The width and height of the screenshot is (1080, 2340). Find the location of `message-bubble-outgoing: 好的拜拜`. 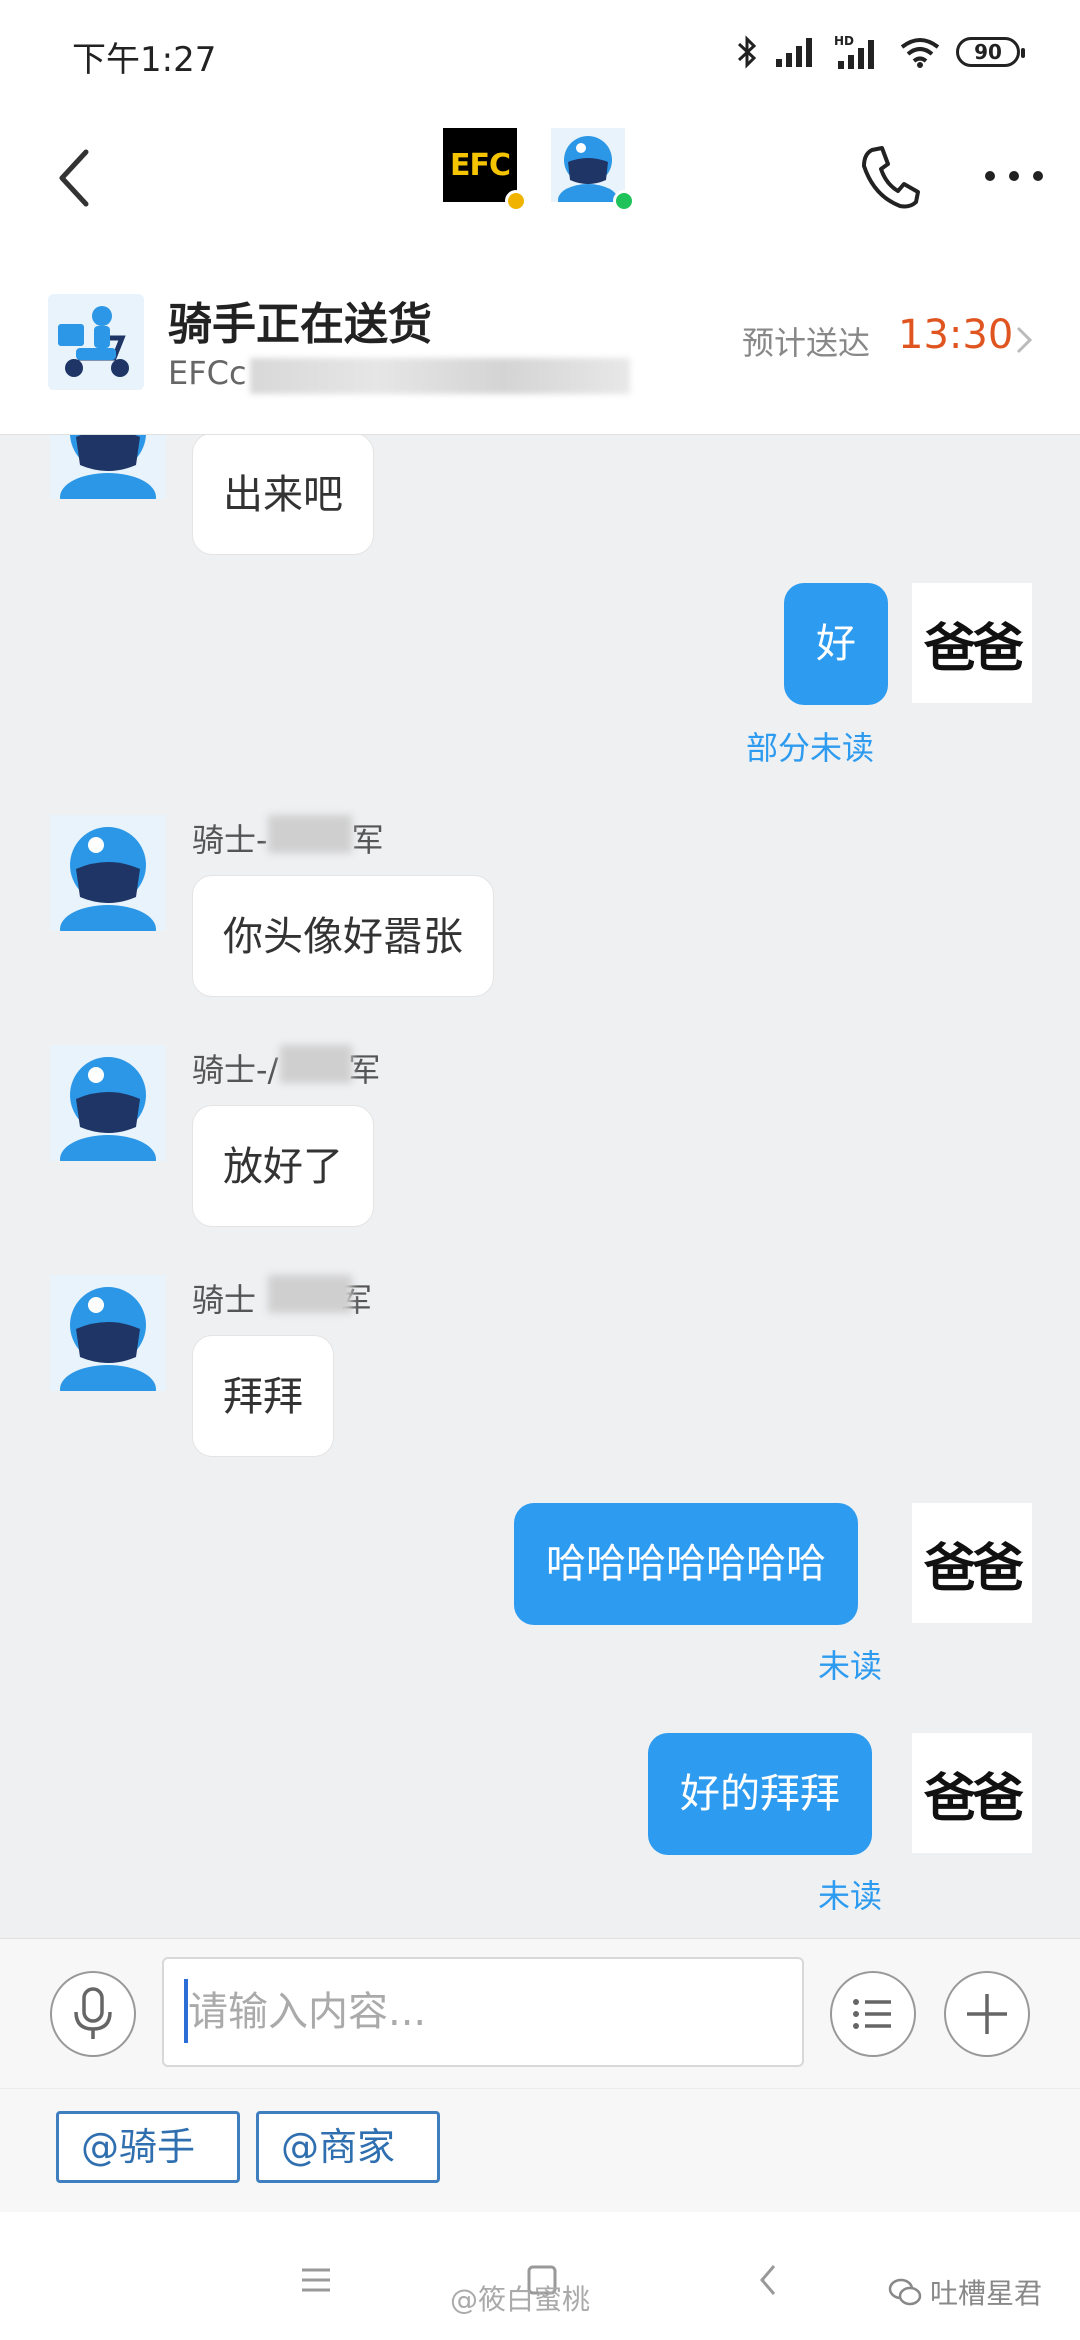

message-bubble-outgoing: 好的拜拜 is located at coordinates (760, 1794).